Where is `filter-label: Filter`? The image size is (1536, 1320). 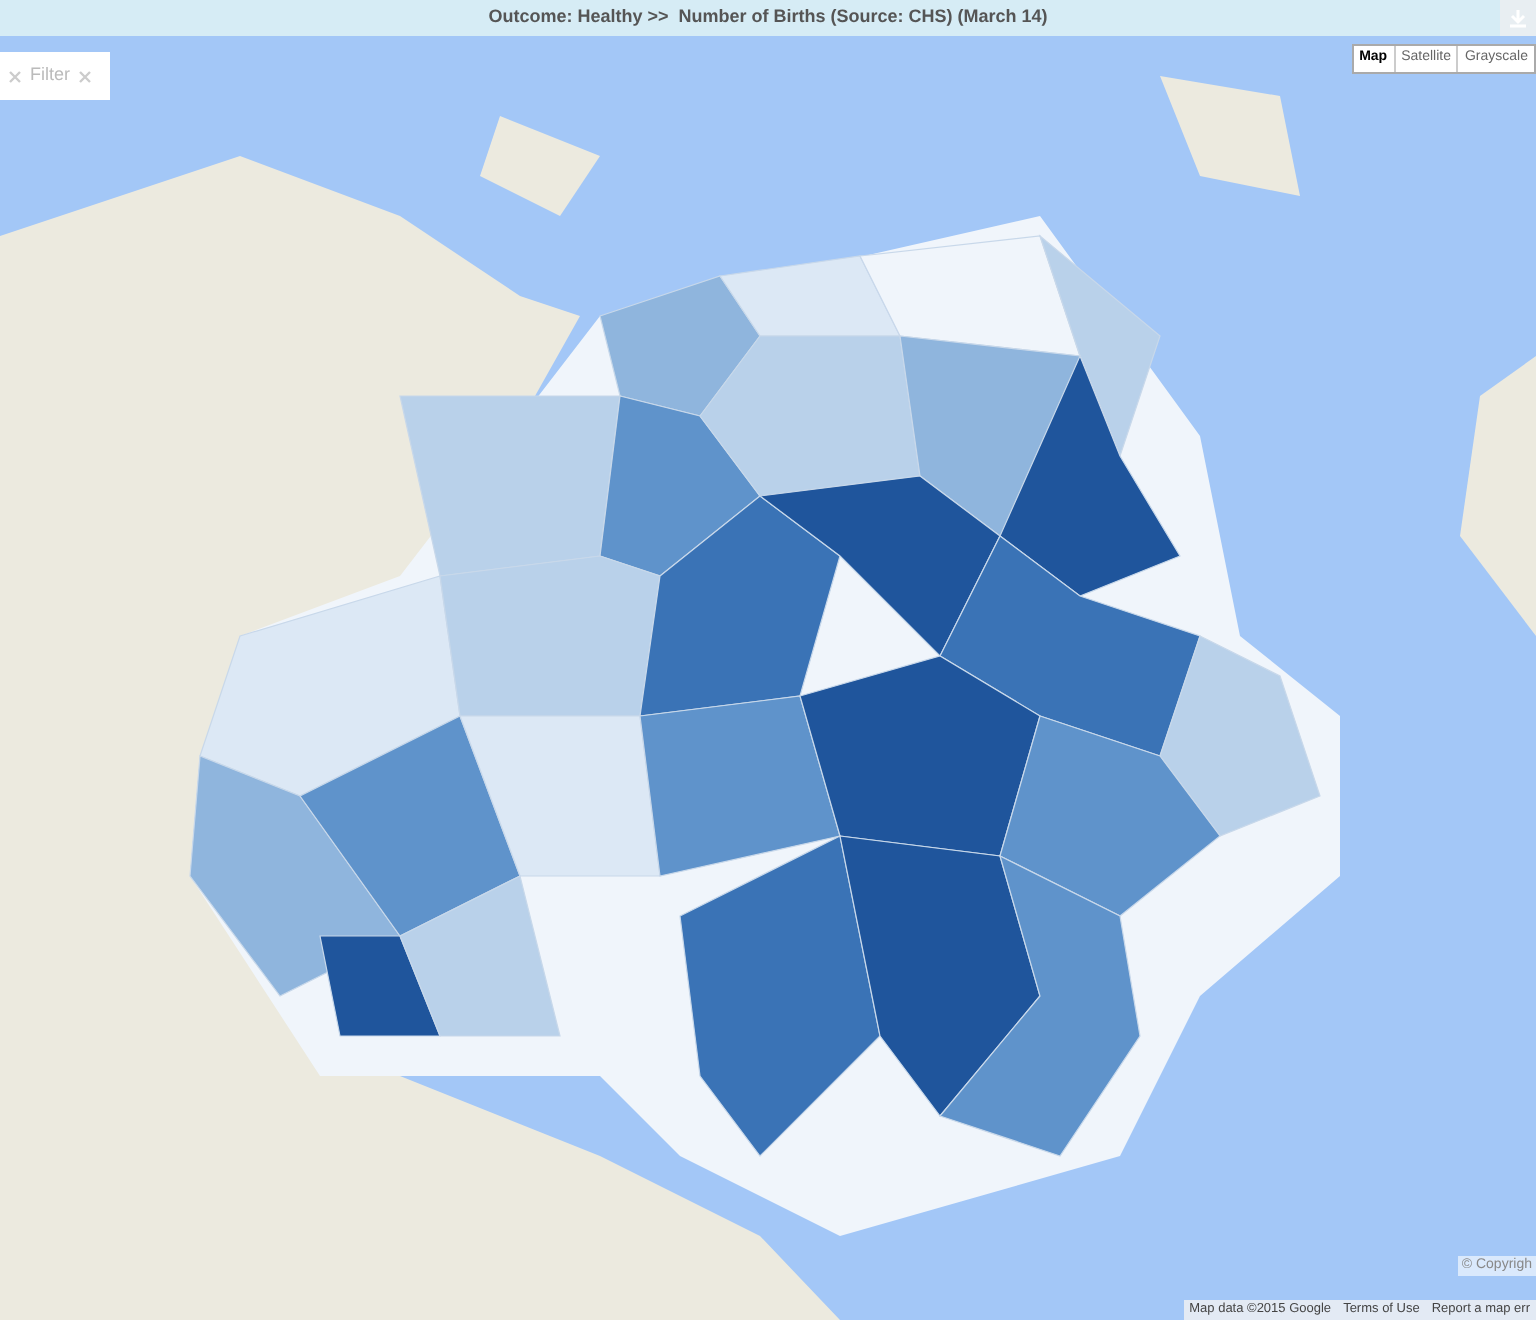 filter-label: Filter is located at coordinates (50, 75).